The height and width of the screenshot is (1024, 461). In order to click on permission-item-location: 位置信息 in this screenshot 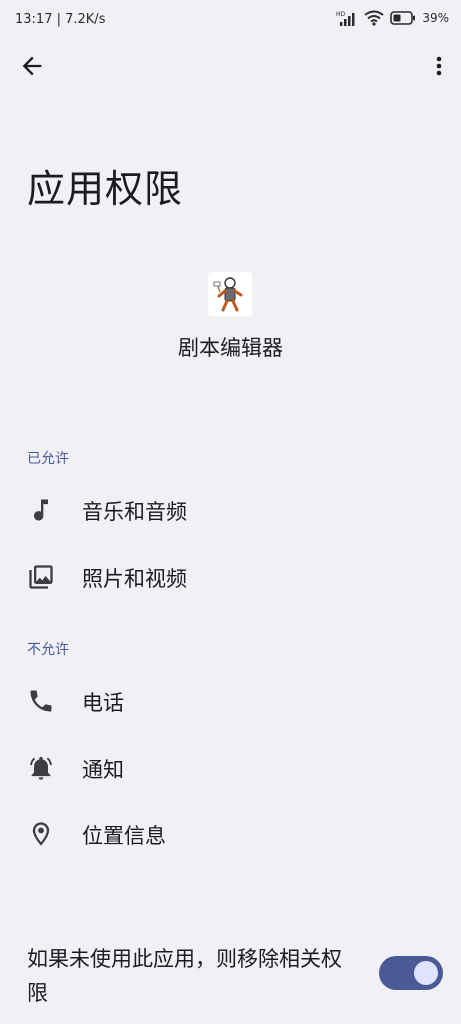, I will do `click(230, 834)`.